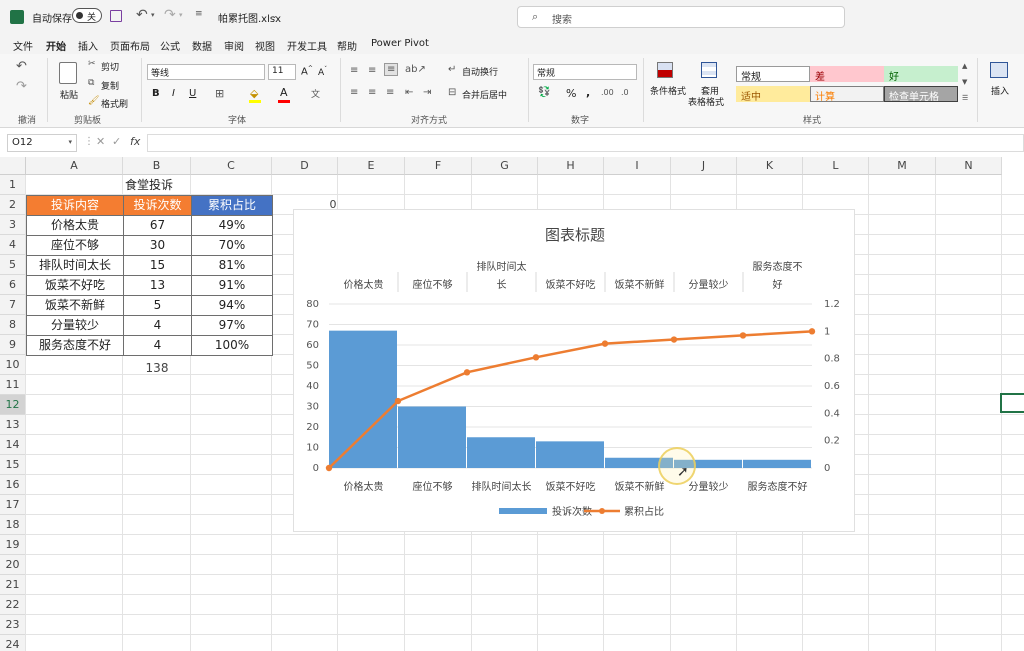 The height and width of the screenshot is (651, 1024). Describe the element at coordinates (75, 265) in the screenshot. I see `table-cell: 排队时间太长` at that location.